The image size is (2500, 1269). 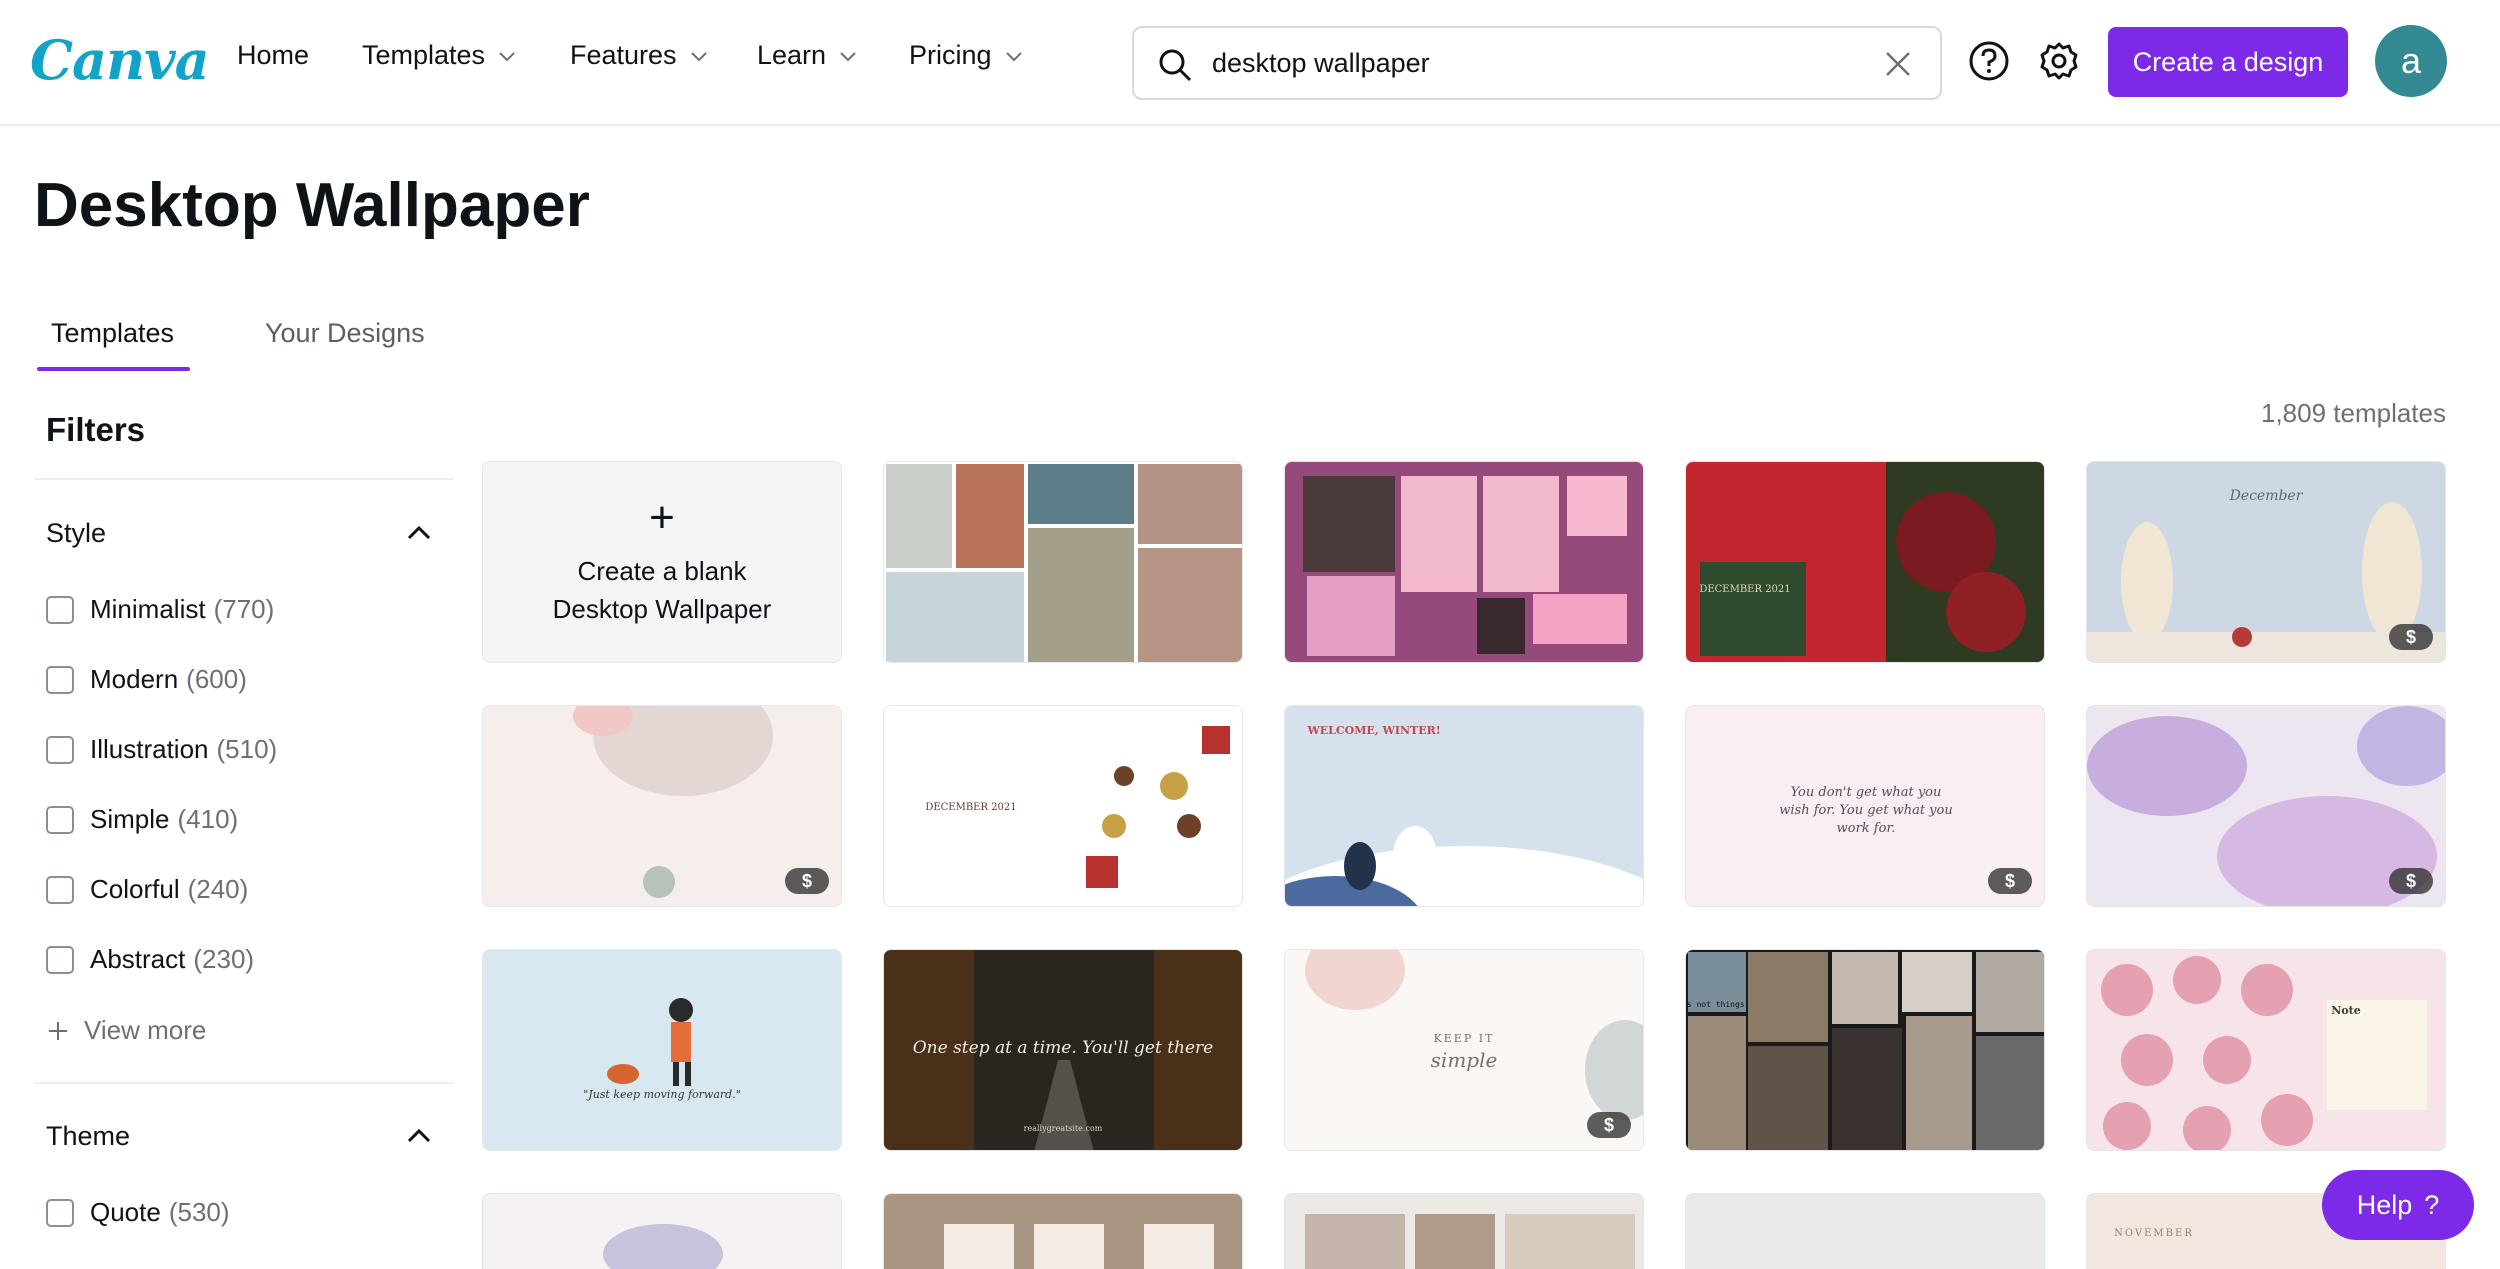 I want to click on filter-option-abstract: Abstract (230), so click(x=150, y=959).